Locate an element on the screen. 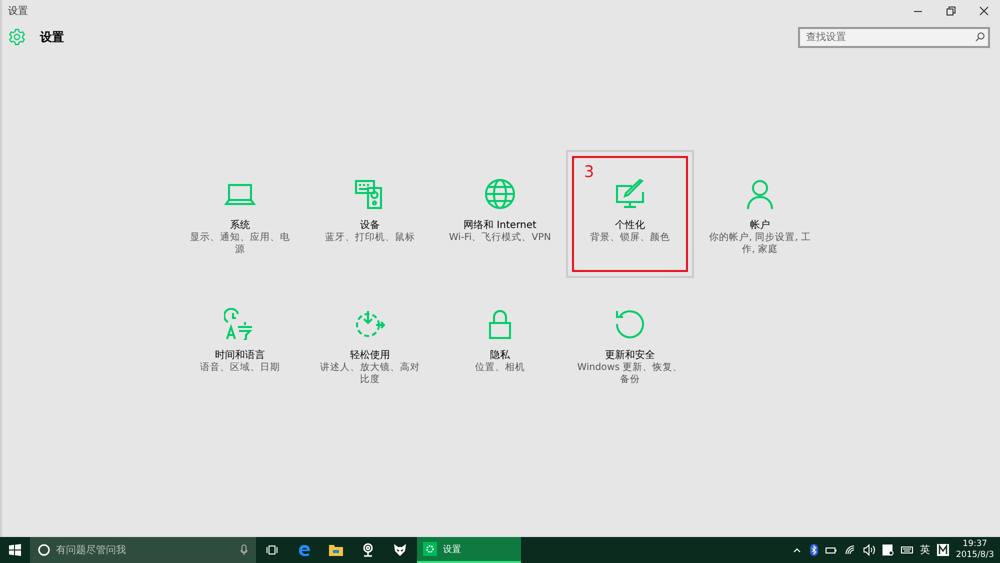 The image size is (1000, 563). fox-mask-icon is located at coordinates (400, 550).